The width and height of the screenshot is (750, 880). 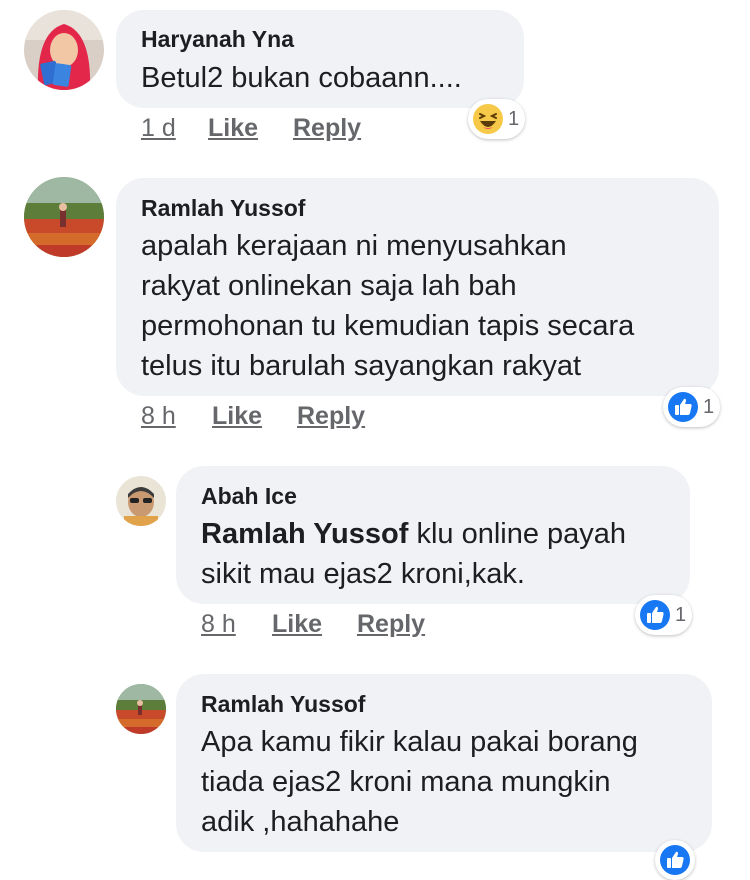 What do you see at coordinates (158, 128) in the screenshot?
I see `comment-timestamp: 1 d` at bounding box center [158, 128].